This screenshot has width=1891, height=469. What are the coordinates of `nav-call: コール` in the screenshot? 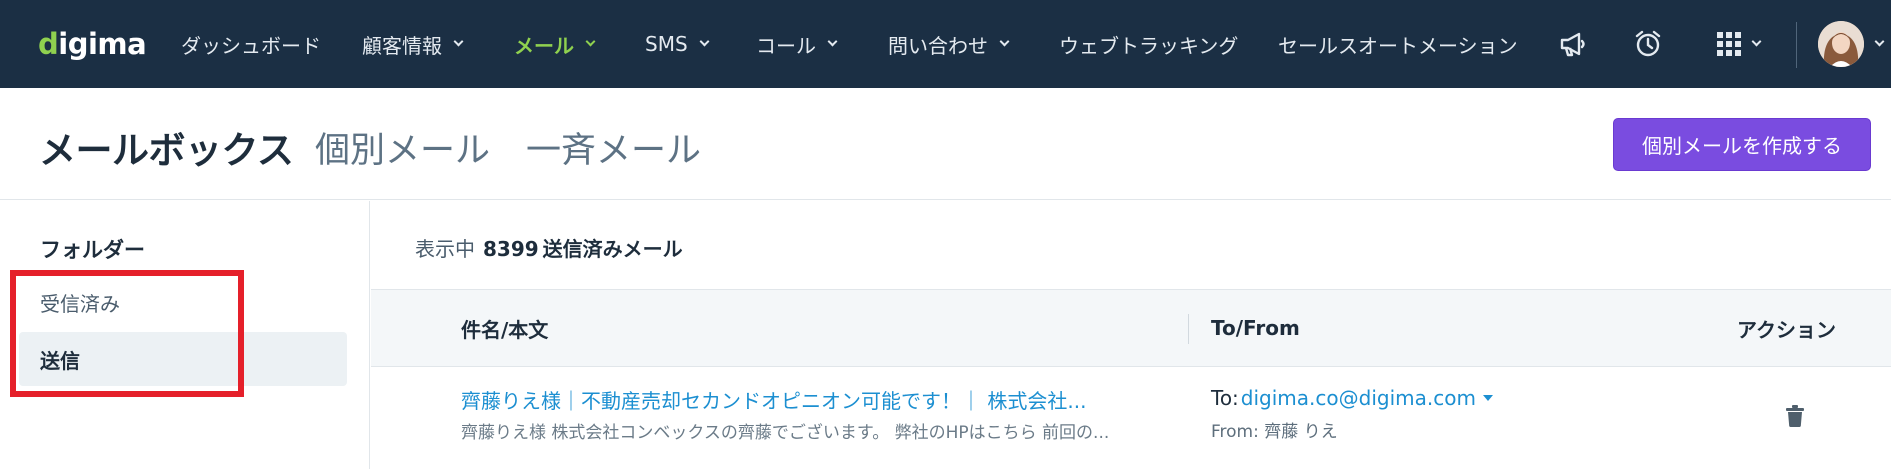 It's located at (797, 44).